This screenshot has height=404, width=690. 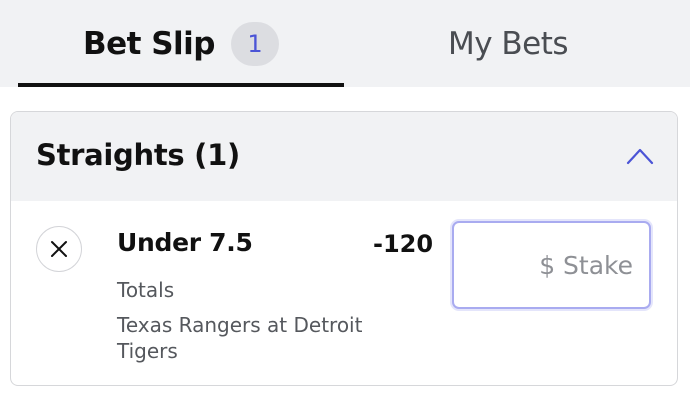 What do you see at coordinates (403, 244) in the screenshot?
I see `bet-odds: -120` at bounding box center [403, 244].